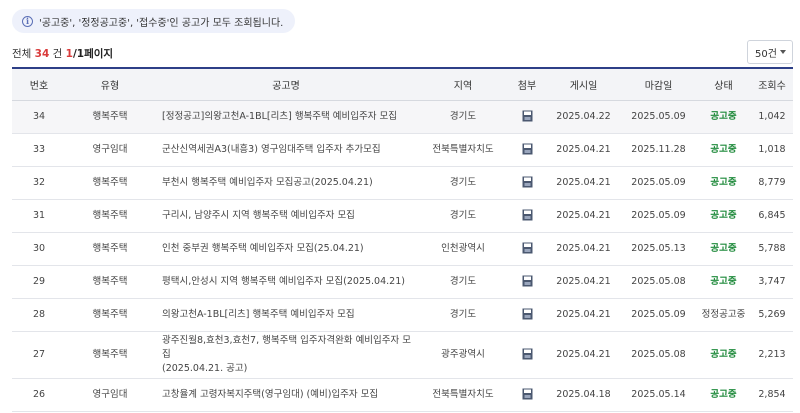  Describe the element at coordinates (69, 54) in the screenshot. I see `current-page: 1` at that location.